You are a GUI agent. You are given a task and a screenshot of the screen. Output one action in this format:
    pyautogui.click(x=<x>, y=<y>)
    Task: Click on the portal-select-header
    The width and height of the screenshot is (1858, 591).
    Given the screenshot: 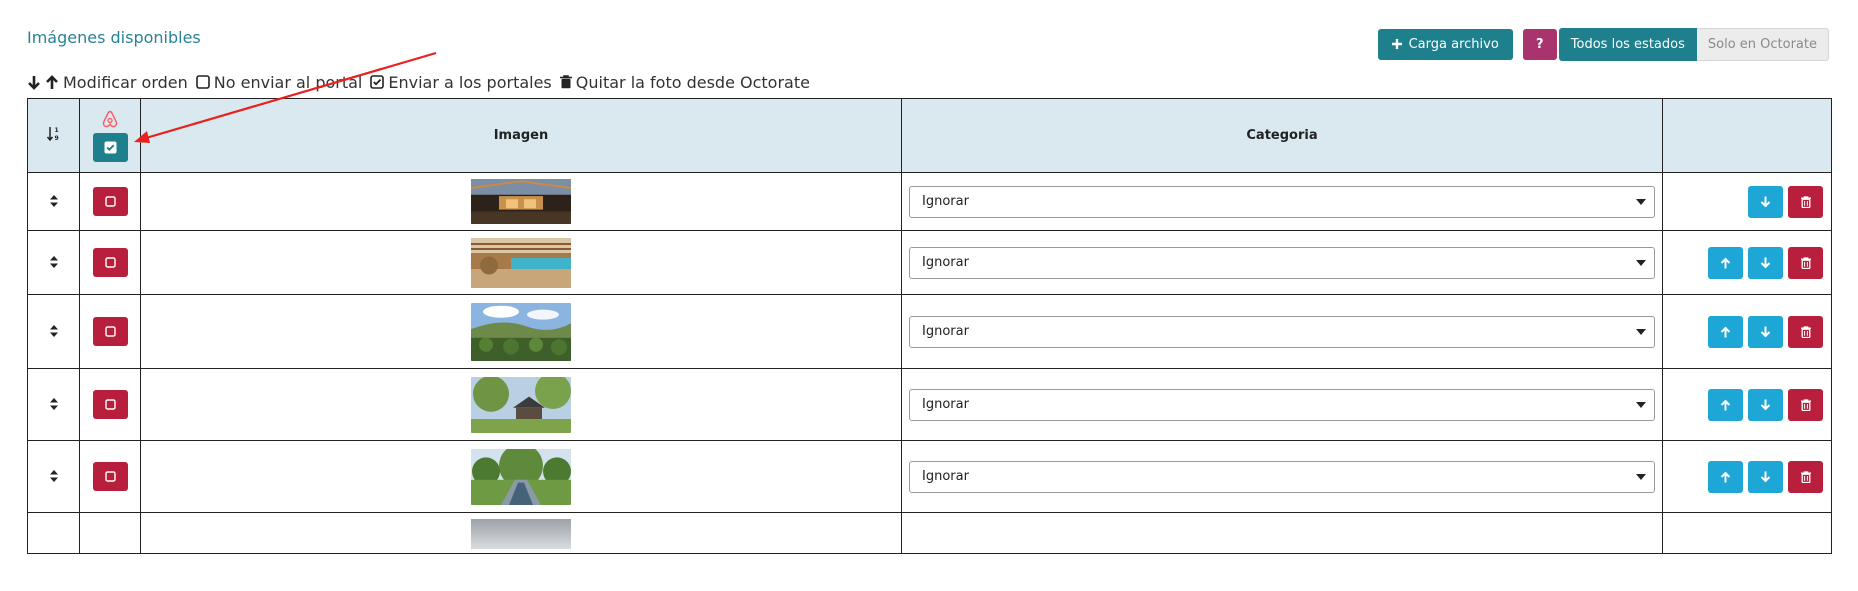 What is the action you would take?
    pyautogui.click(x=110, y=135)
    